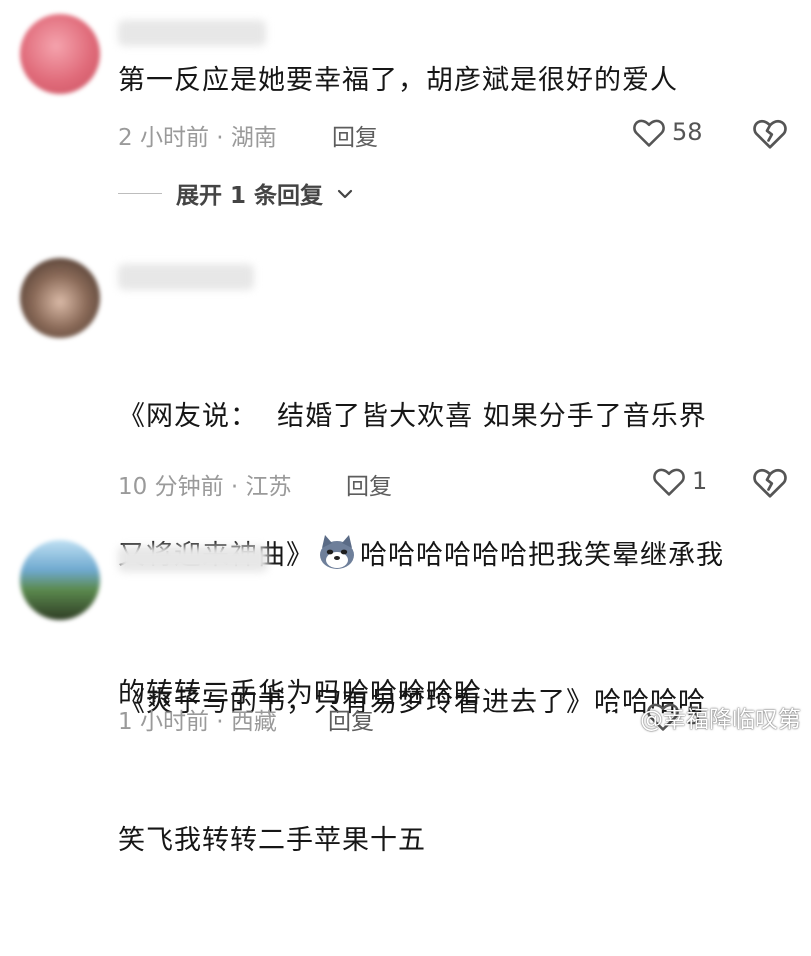  I want to click on comment-meta: 10 分钟前 · 江苏, so click(205, 487).